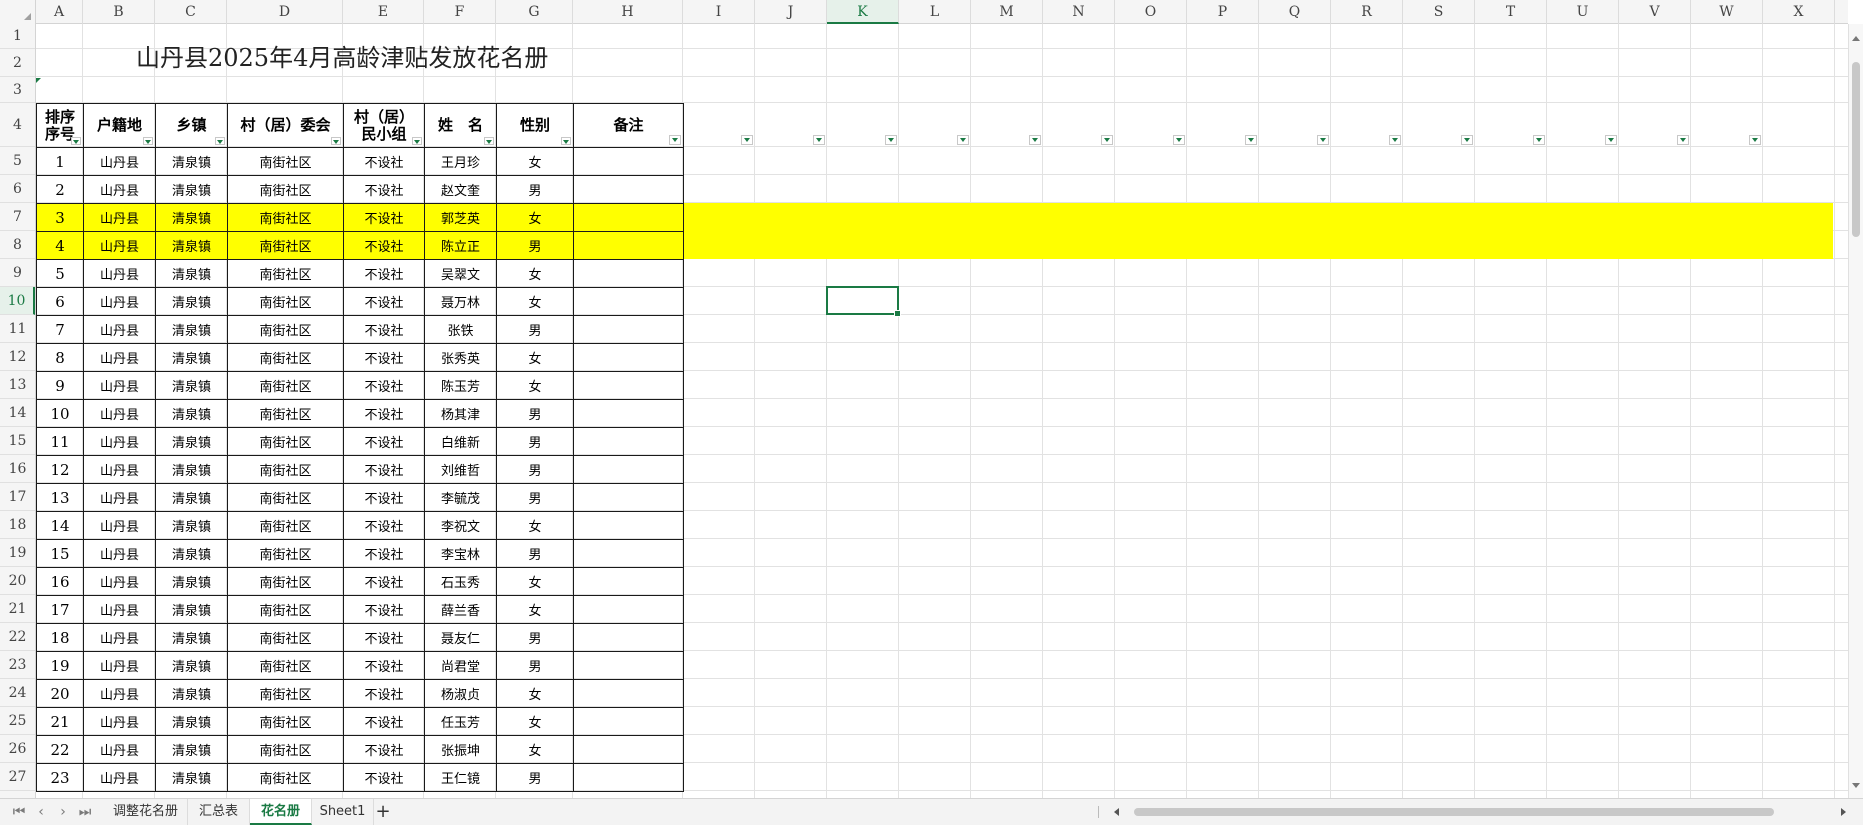  Describe the element at coordinates (17, 125) in the screenshot. I see `row-header-4: 4` at that location.